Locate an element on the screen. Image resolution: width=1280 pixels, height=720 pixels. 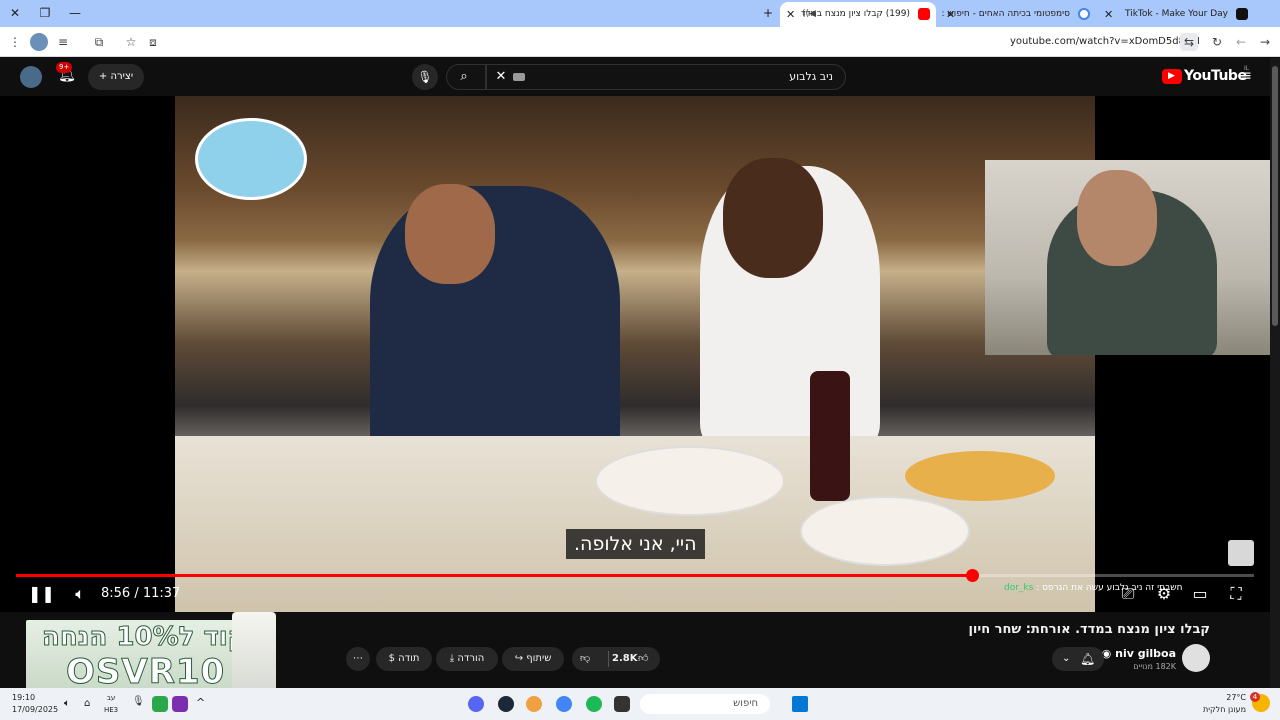
channel-name-text: niv gilboa is located at coordinates (1145, 653).